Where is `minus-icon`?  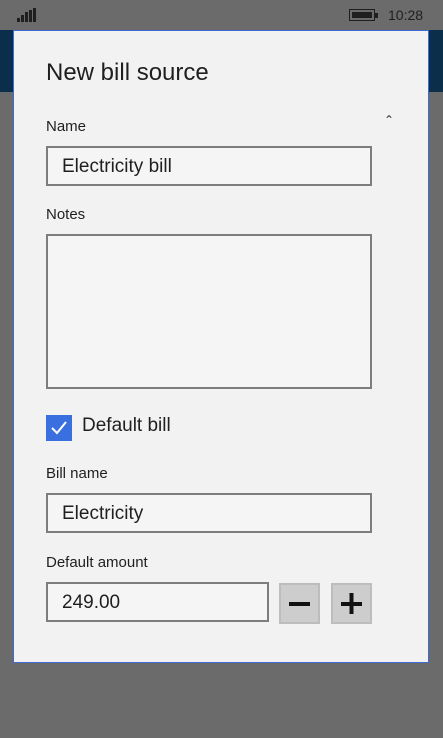 minus-icon is located at coordinates (299, 604).